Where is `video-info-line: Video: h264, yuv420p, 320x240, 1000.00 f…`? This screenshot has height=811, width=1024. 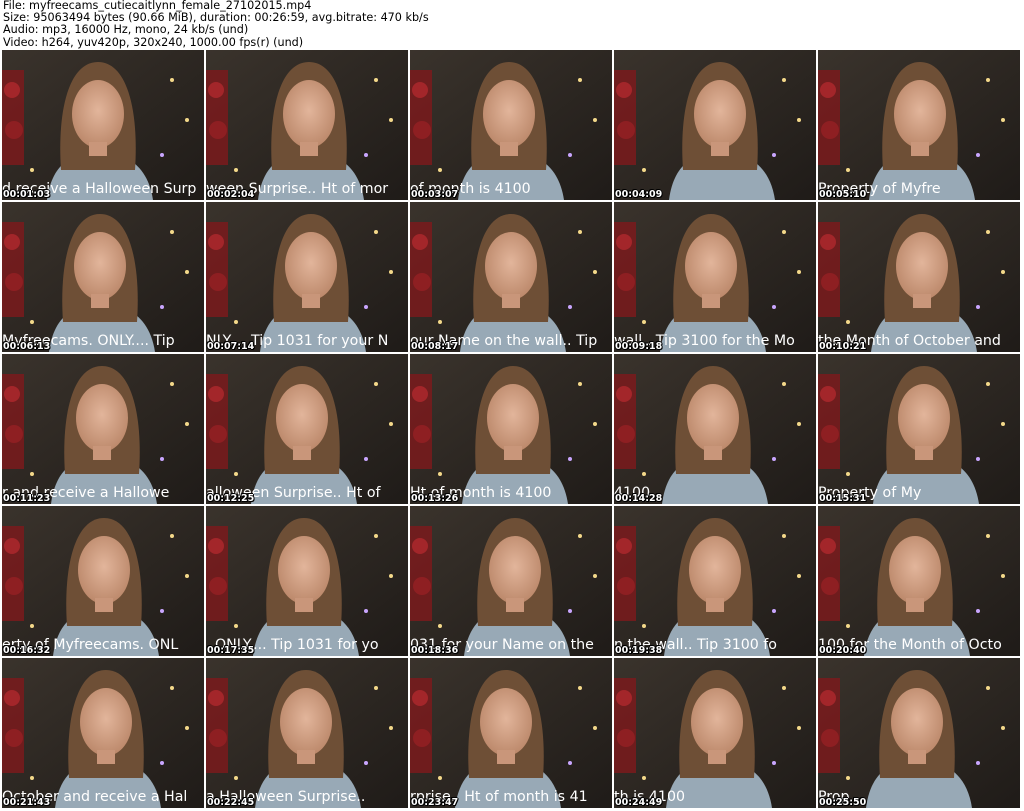 video-info-line: Video: h264, yuv420p, 320x240, 1000.00 f… is located at coordinates (153, 42).